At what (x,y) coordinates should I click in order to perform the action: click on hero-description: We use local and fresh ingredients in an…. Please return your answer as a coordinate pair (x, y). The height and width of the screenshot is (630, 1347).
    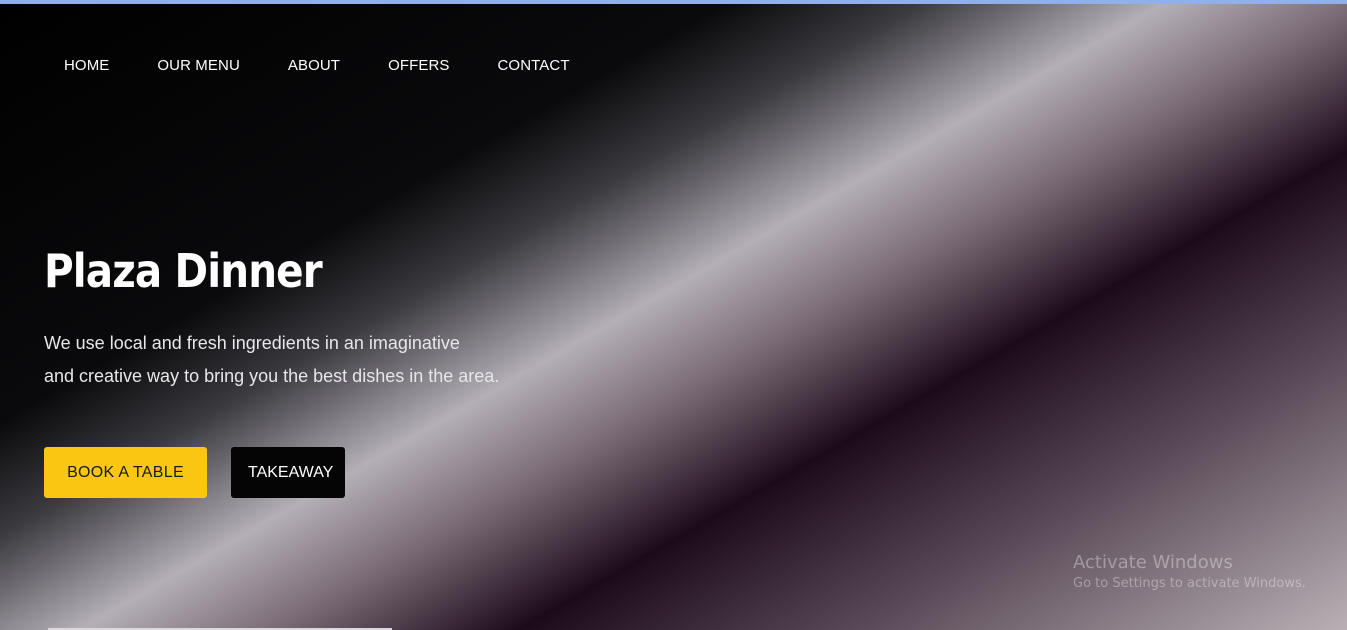
    Looking at the image, I should click on (304, 360).